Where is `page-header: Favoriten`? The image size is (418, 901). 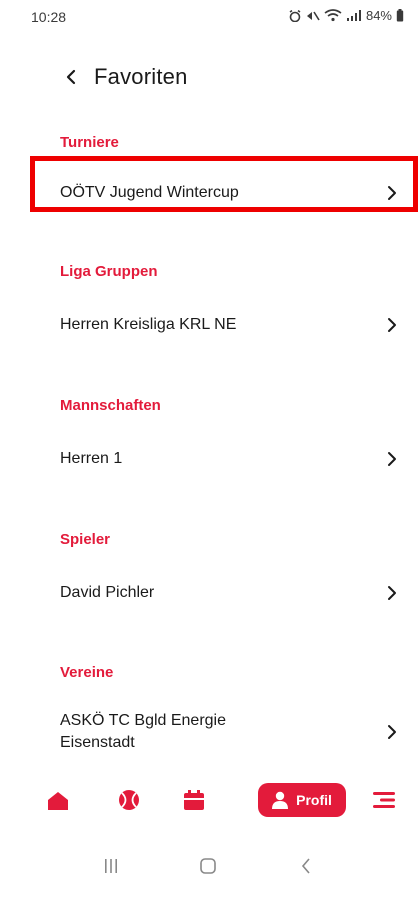 page-header: Favoriten is located at coordinates (124, 77).